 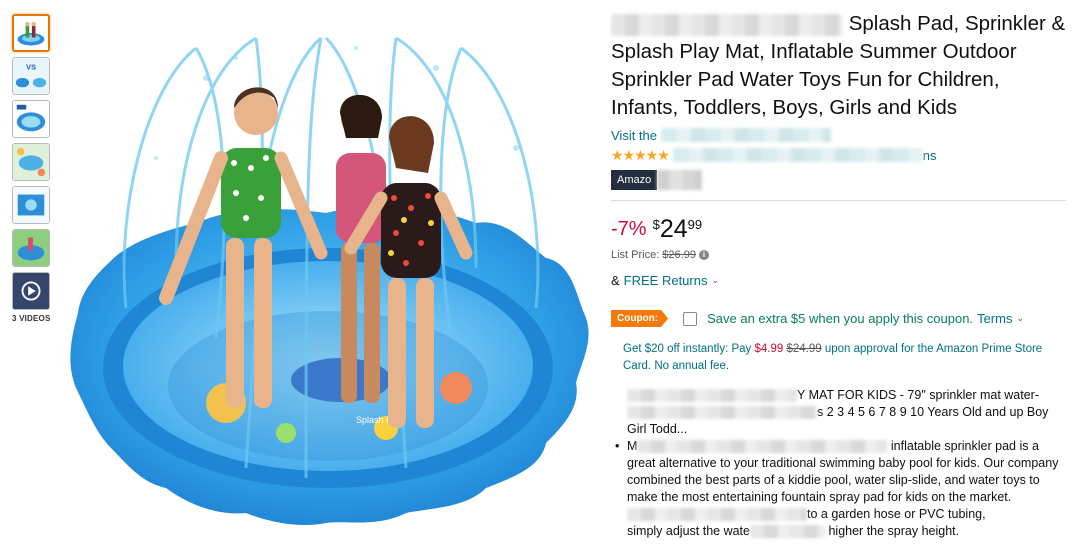 What do you see at coordinates (930, 155) in the screenshot?
I see `ratings-count-suffix: ns` at bounding box center [930, 155].